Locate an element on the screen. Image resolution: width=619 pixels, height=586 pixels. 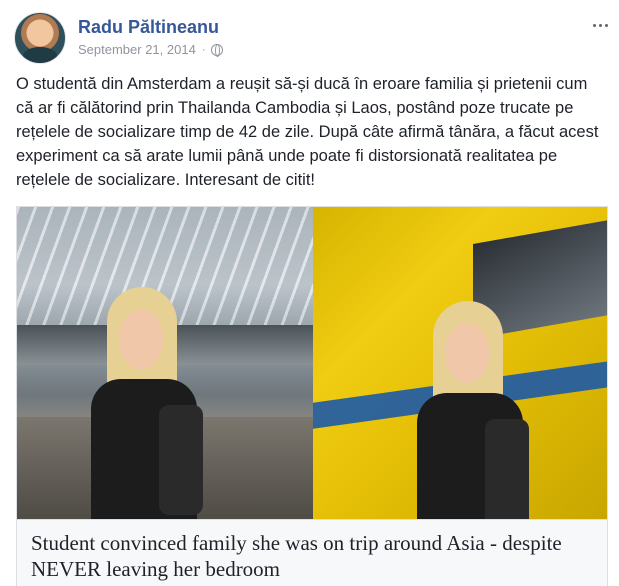
globe-icon is located at coordinates (217, 50).